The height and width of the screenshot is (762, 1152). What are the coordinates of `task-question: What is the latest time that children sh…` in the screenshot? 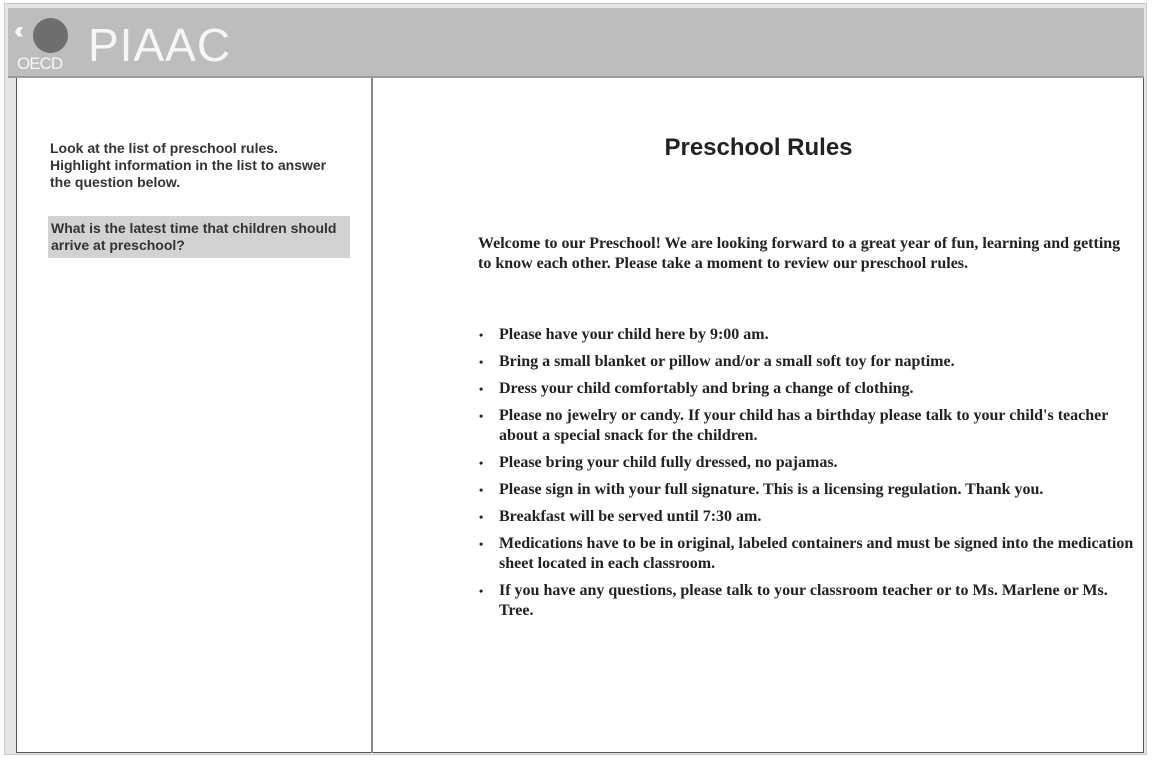 It's located at (199, 237).